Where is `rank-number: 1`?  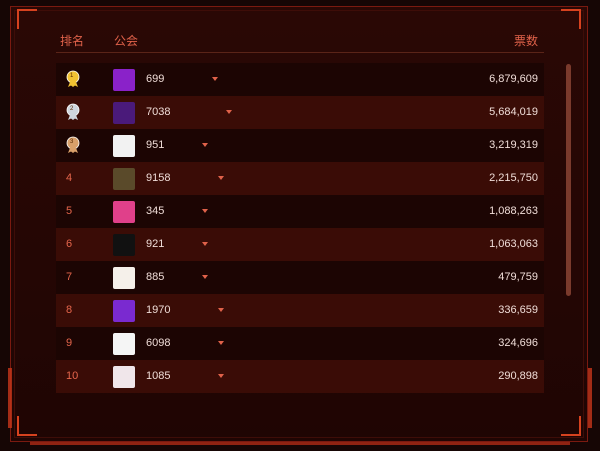 rank-number: 1 is located at coordinates (72, 76).